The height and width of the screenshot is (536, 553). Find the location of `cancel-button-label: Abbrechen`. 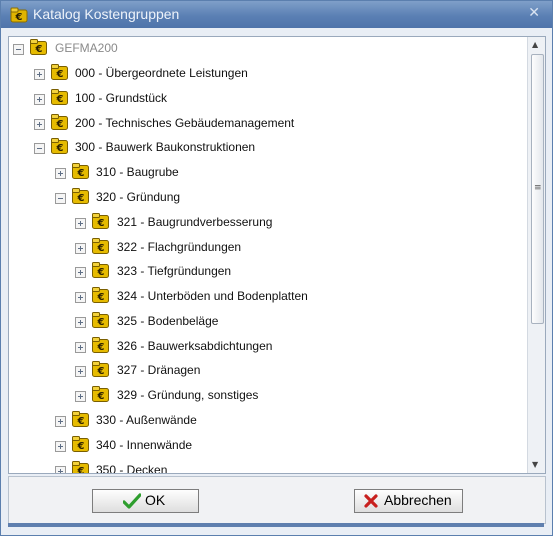

cancel-button-label: Abbrechen is located at coordinates (418, 500).